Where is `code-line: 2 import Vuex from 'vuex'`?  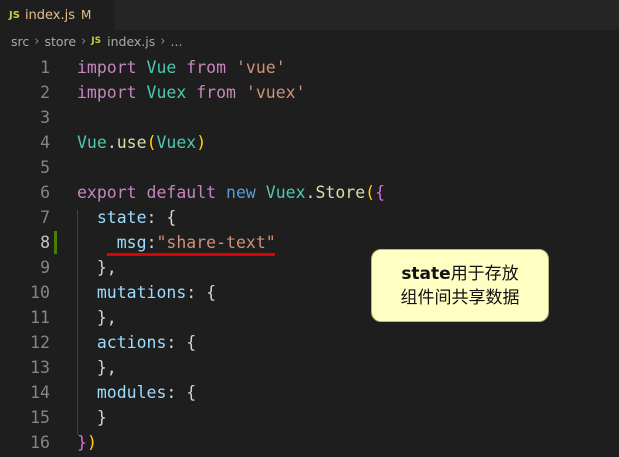 code-line: 2 import Vuex from 'vuex' is located at coordinates (309, 92).